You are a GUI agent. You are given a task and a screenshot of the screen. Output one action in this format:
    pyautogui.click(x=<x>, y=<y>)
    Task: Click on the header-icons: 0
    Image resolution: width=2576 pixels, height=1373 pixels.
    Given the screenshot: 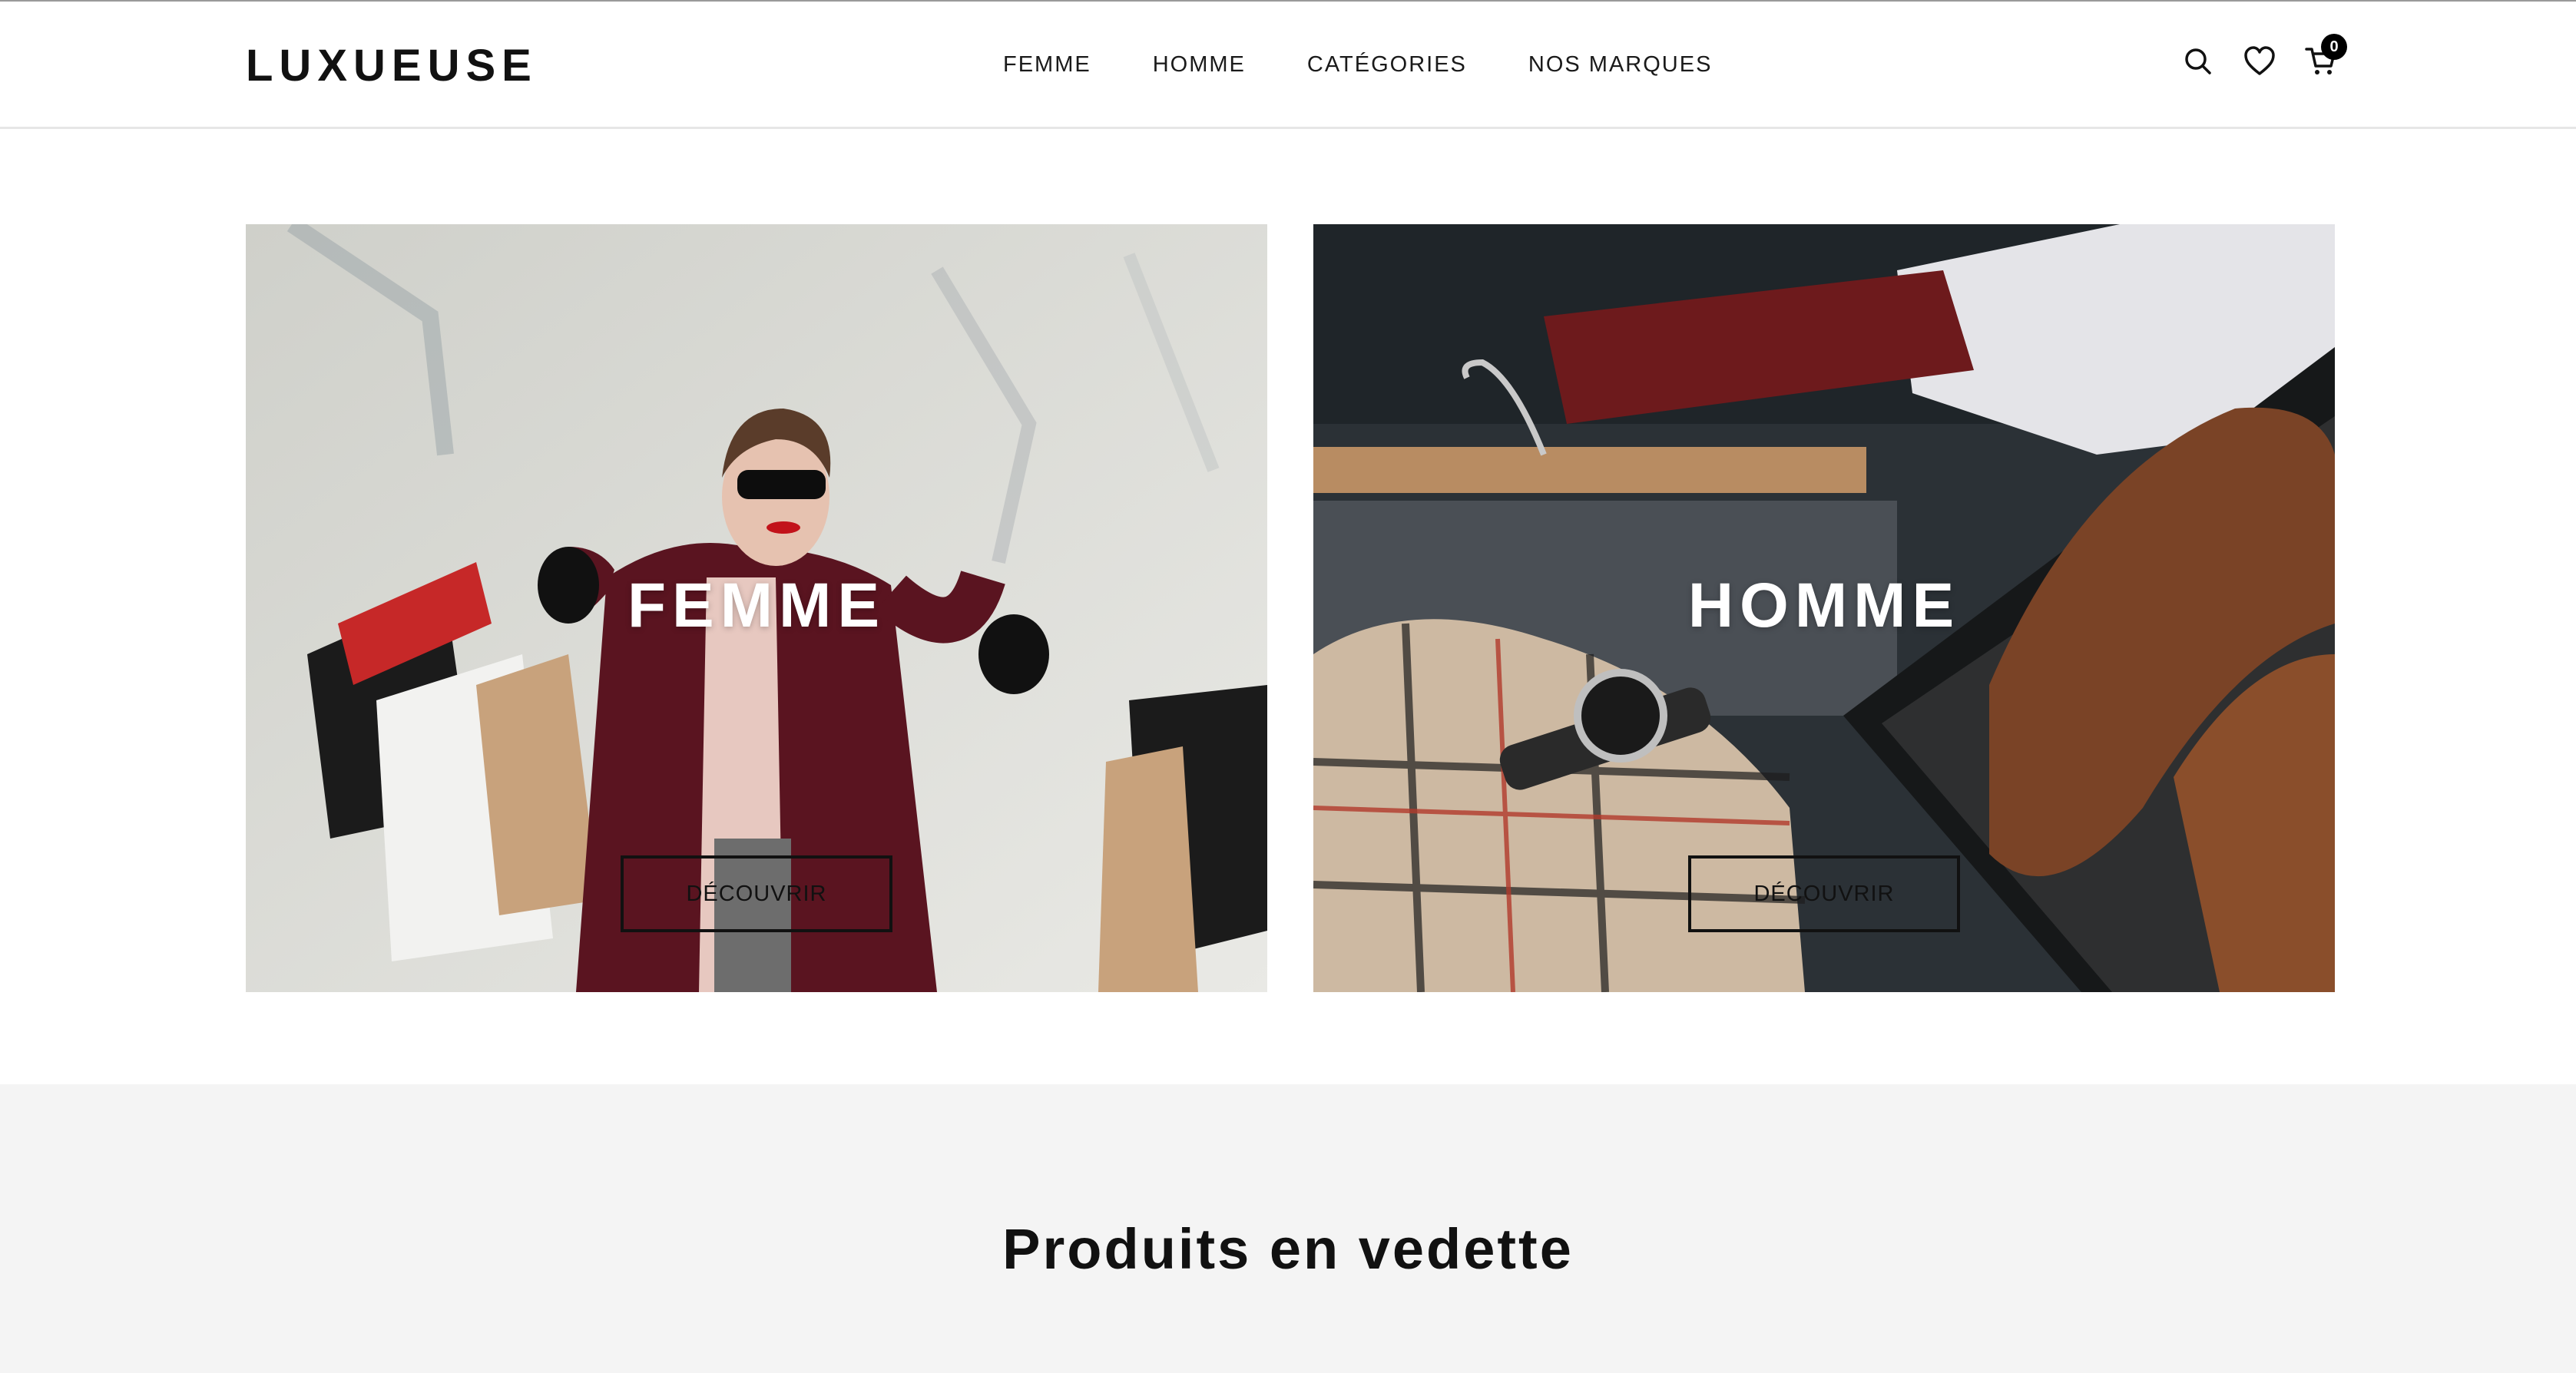 What is the action you would take?
    pyautogui.click(x=2262, y=58)
    